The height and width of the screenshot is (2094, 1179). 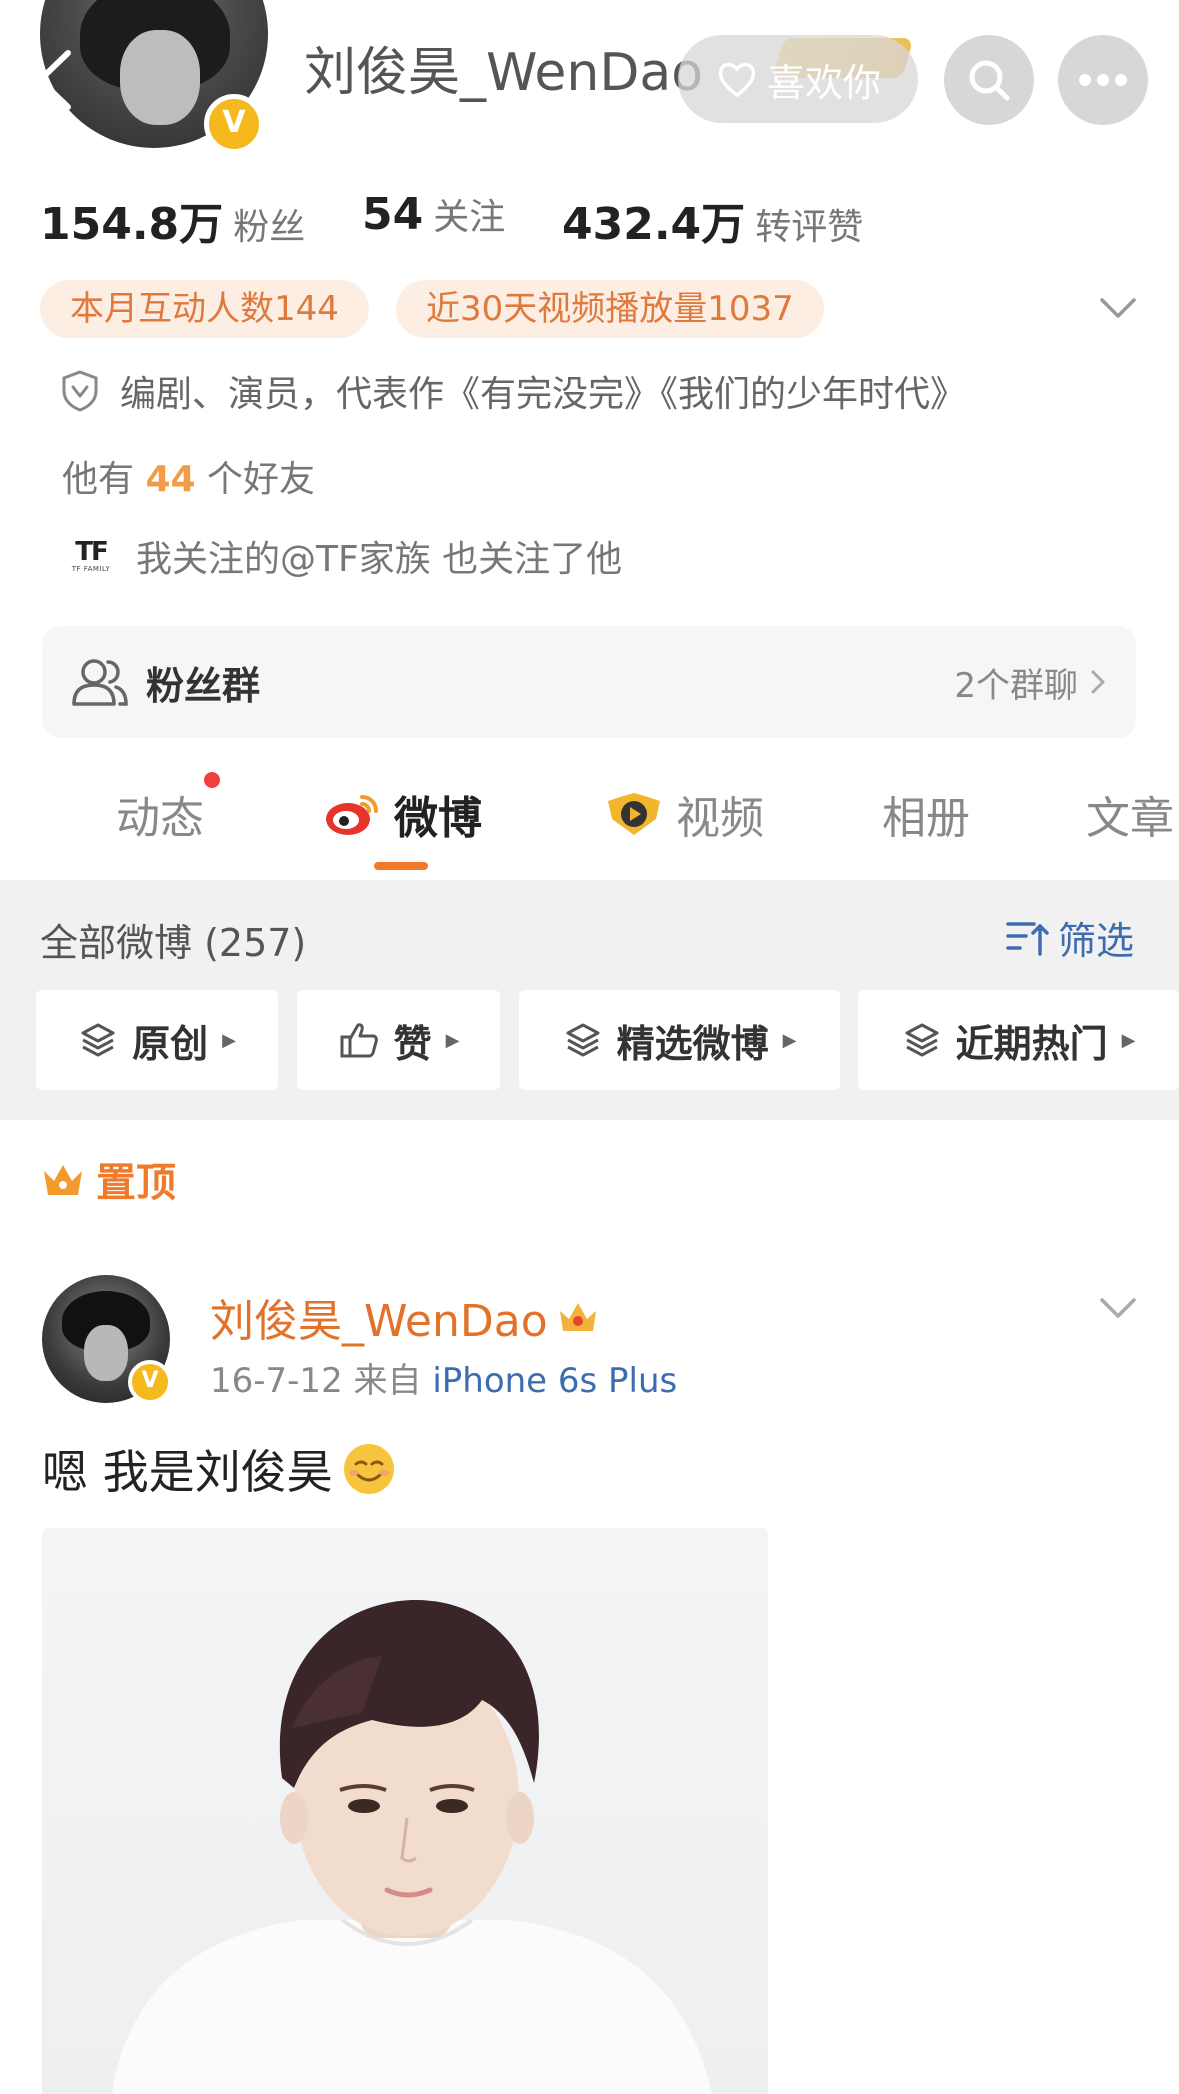 I want to click on pinned-label: 置顶, so click(x=108, y=1179).